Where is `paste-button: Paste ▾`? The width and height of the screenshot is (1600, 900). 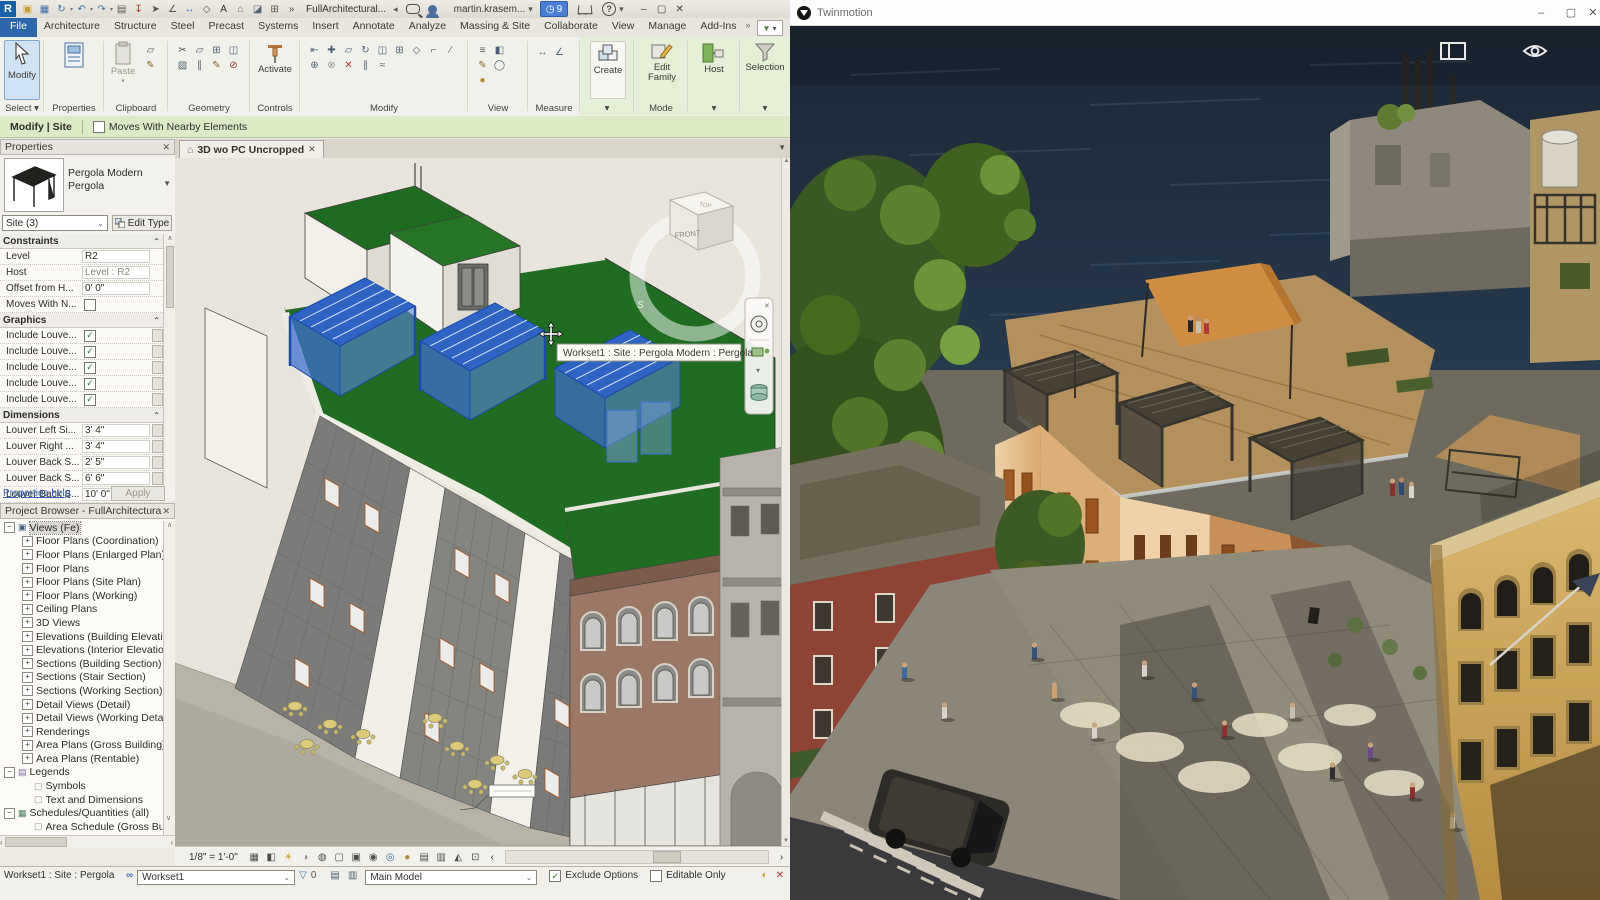
paste-button: Paste ▾ is located at coordinates (123, 69).